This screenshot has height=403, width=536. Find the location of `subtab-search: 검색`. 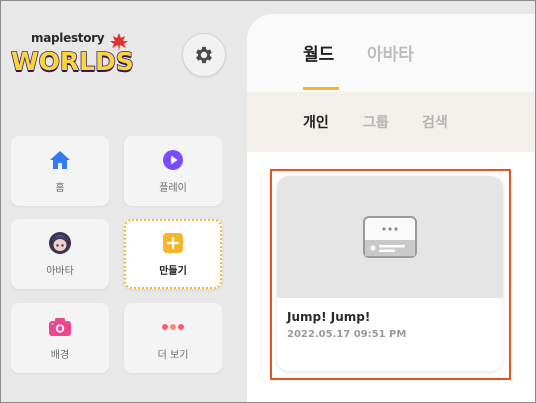

subtab-search: 검색 is located at coordinates (435, 122).